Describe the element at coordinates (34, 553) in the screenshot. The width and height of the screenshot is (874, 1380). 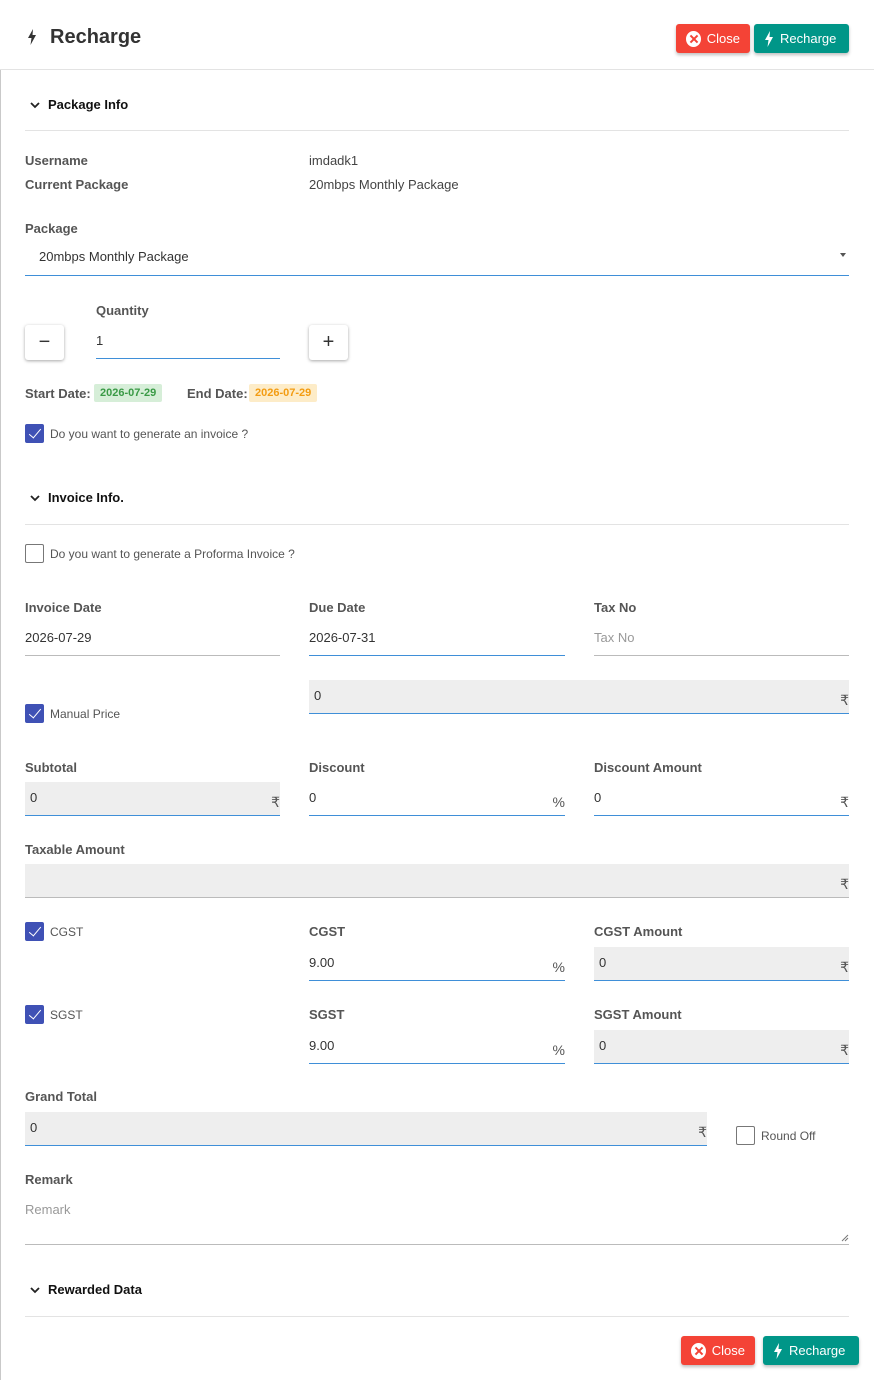
I see `proforma-checkbox` at that location.